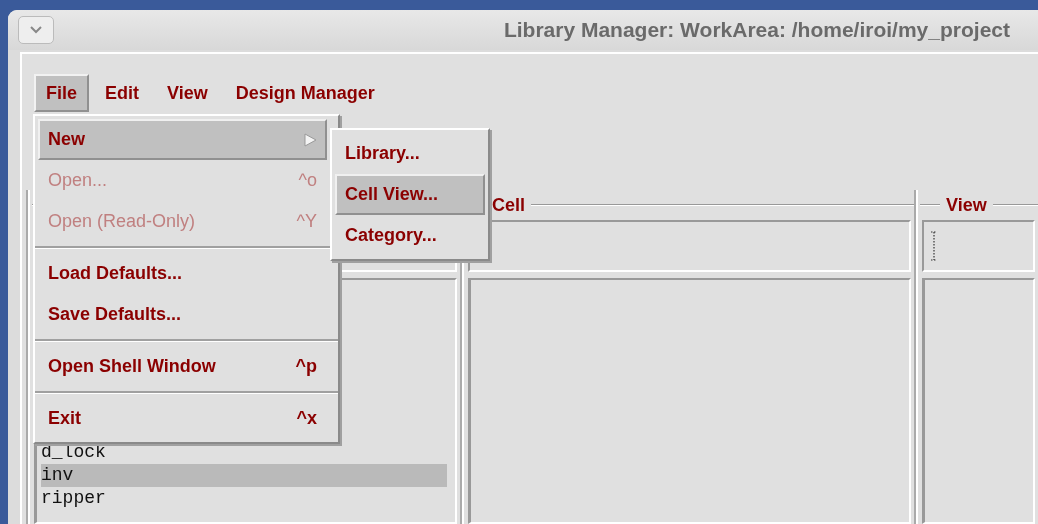  Describe the element at coordinates (122, 93) in the screenshot. I see `menu-bar-item: Edit` at that location.